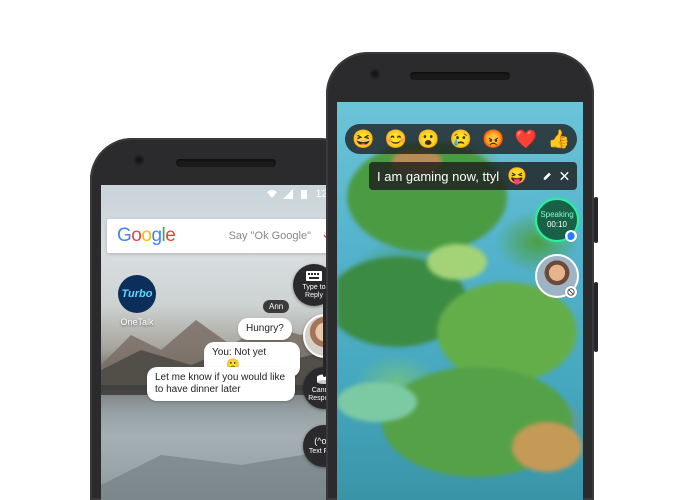 The height and width of the screenshot is (500, 700). I want to click on left-side-edge, so click(324, 337).